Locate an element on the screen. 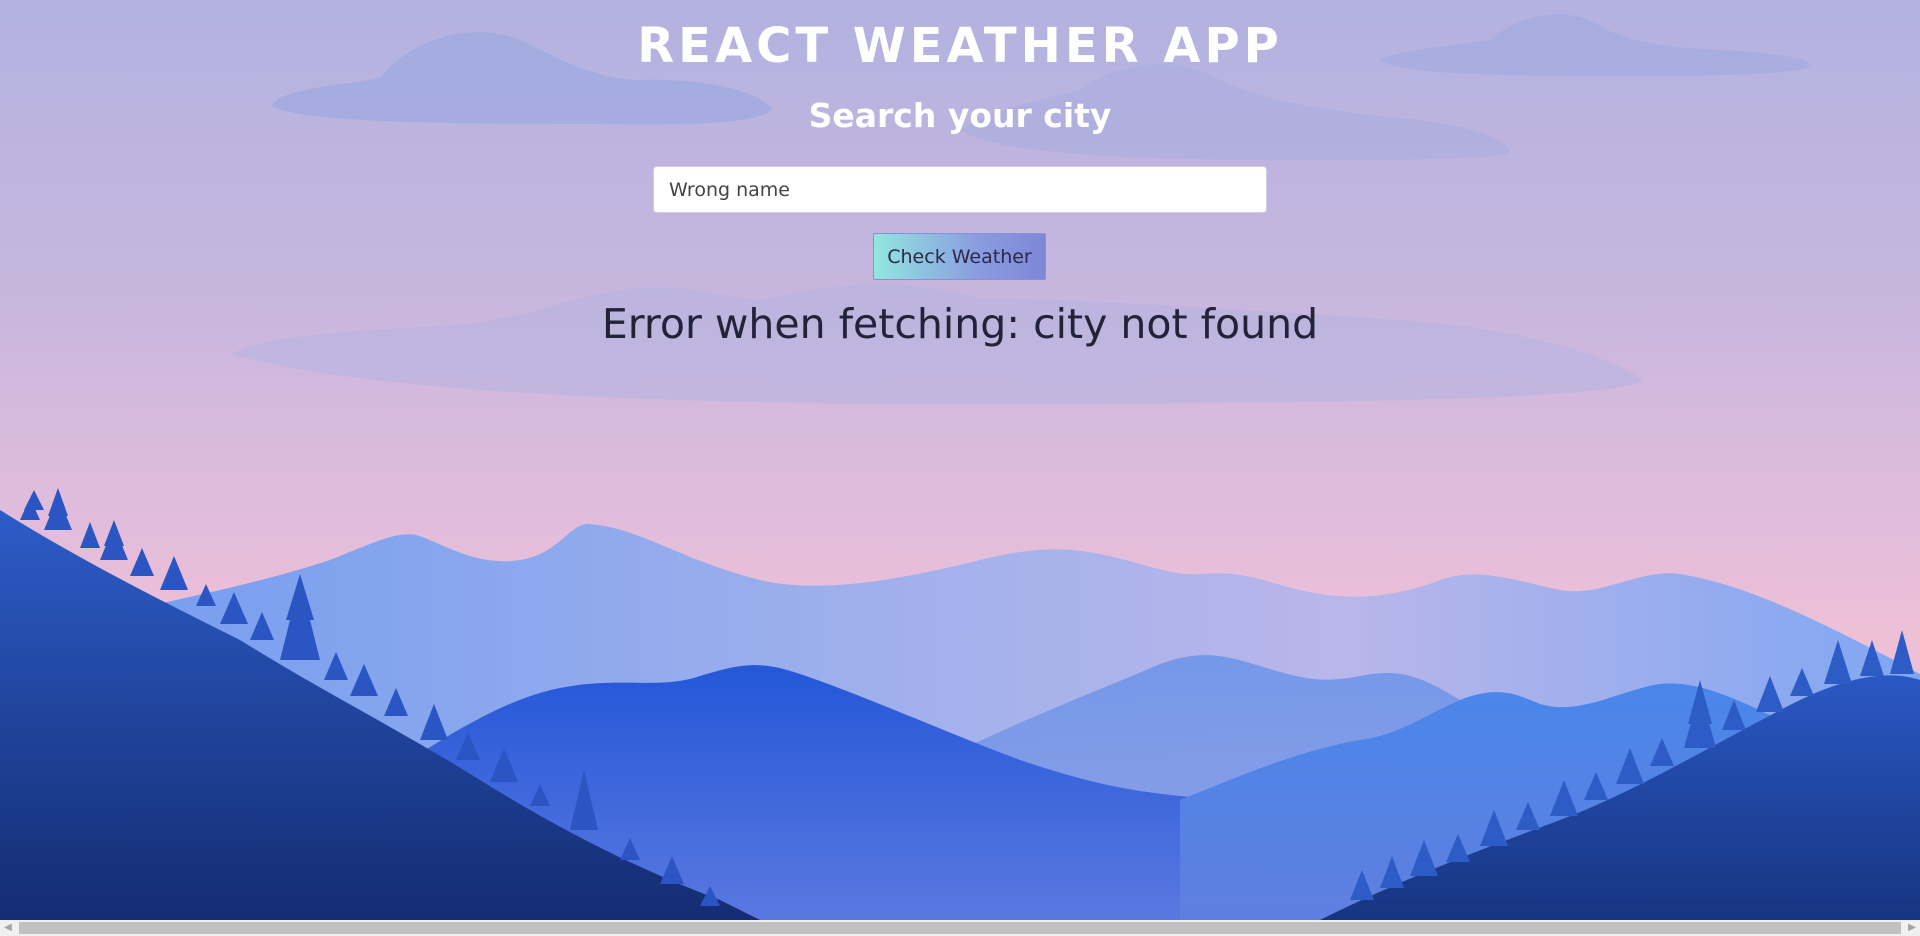  scrollbar-thumb is located at coordinates (960, 928).